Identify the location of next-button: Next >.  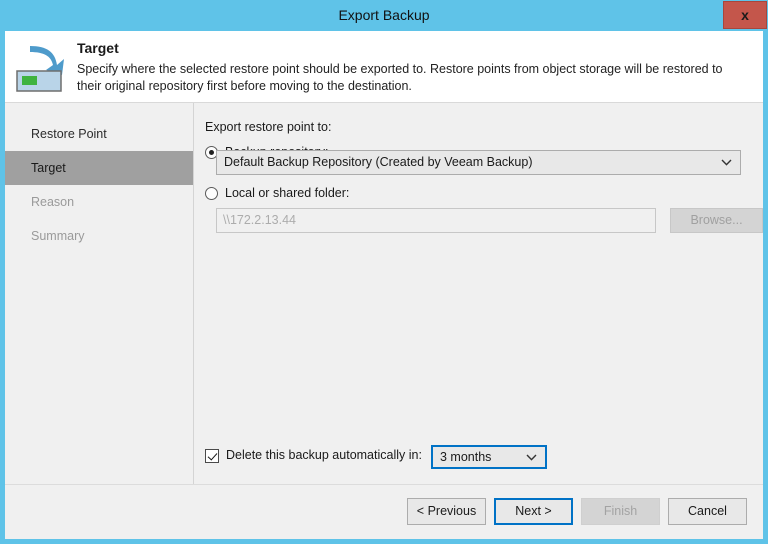
(533, 511).